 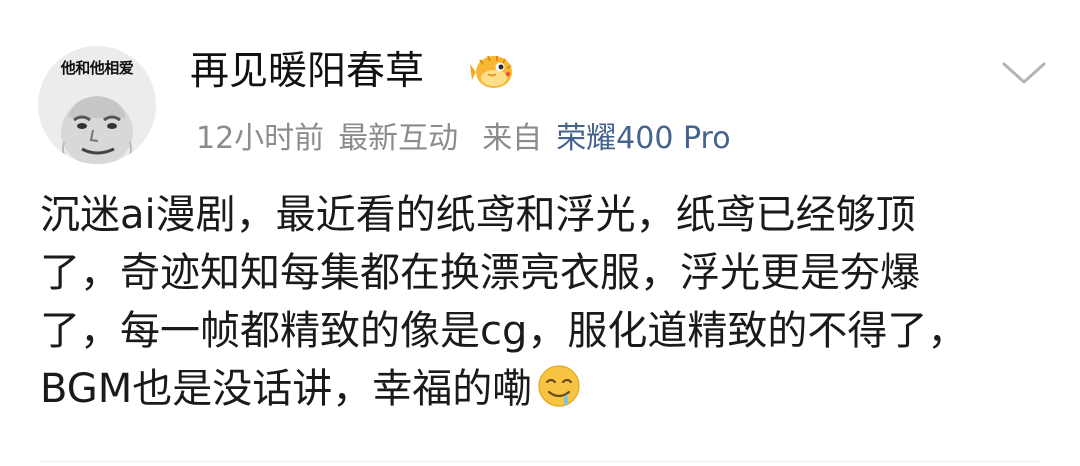 I want to click on device-link: 荣耀400 Pro, so click(x=643, y=139).